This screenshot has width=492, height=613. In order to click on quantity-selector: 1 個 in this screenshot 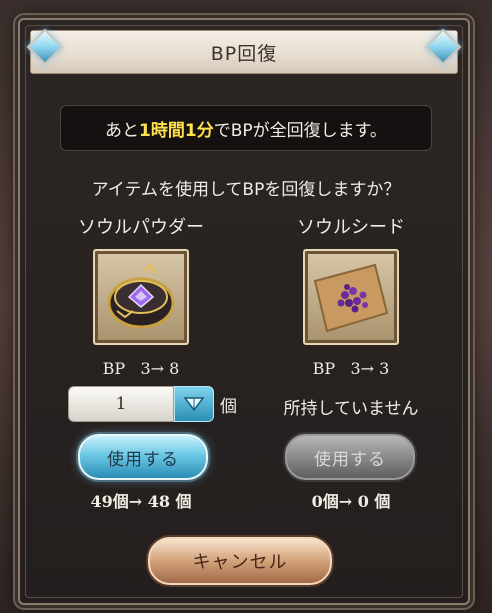, I will do `click(152, 404)`.